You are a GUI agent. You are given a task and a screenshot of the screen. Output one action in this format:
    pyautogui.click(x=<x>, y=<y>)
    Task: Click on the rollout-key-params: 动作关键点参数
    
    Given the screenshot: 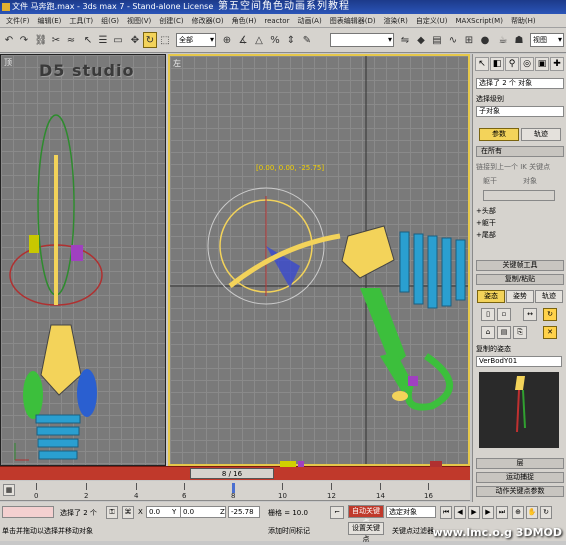 What is the action you would take?
    pyautogui.click(x=520, y=491)
    